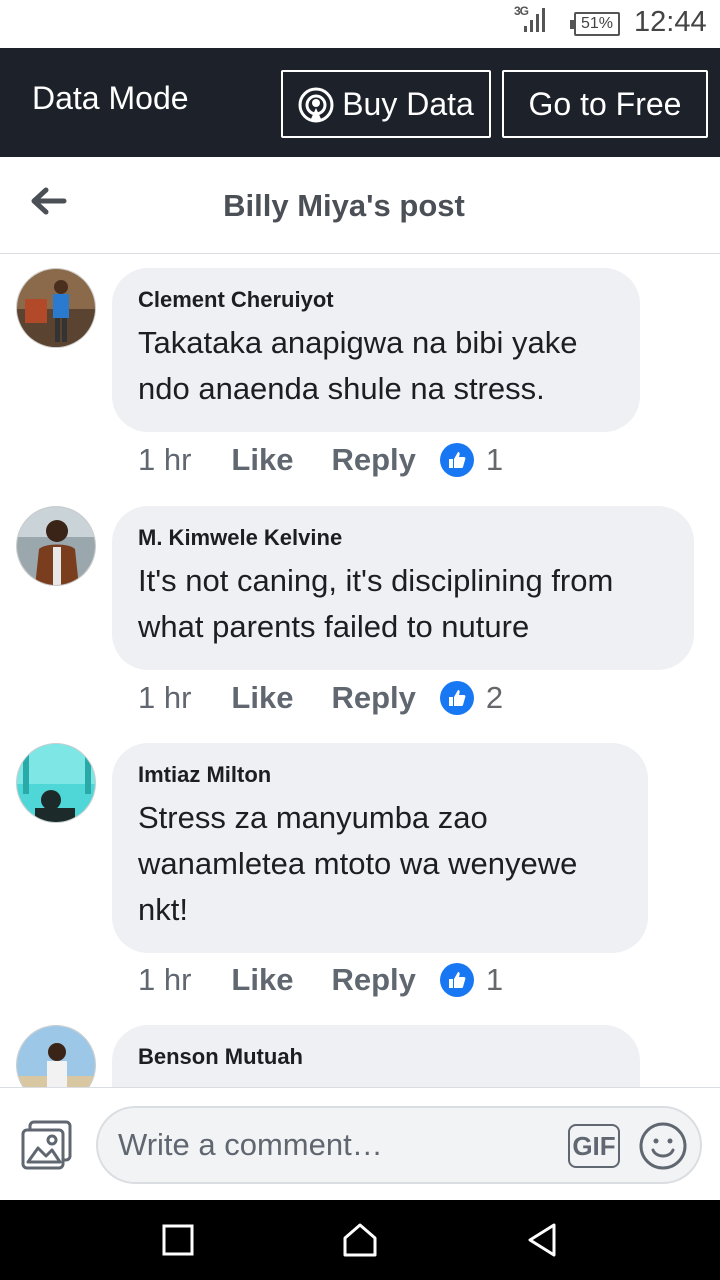 The width and height of the screenshot is (720, 1280). I want to click on buy-data-label: Buy Data, so click(408, 103).